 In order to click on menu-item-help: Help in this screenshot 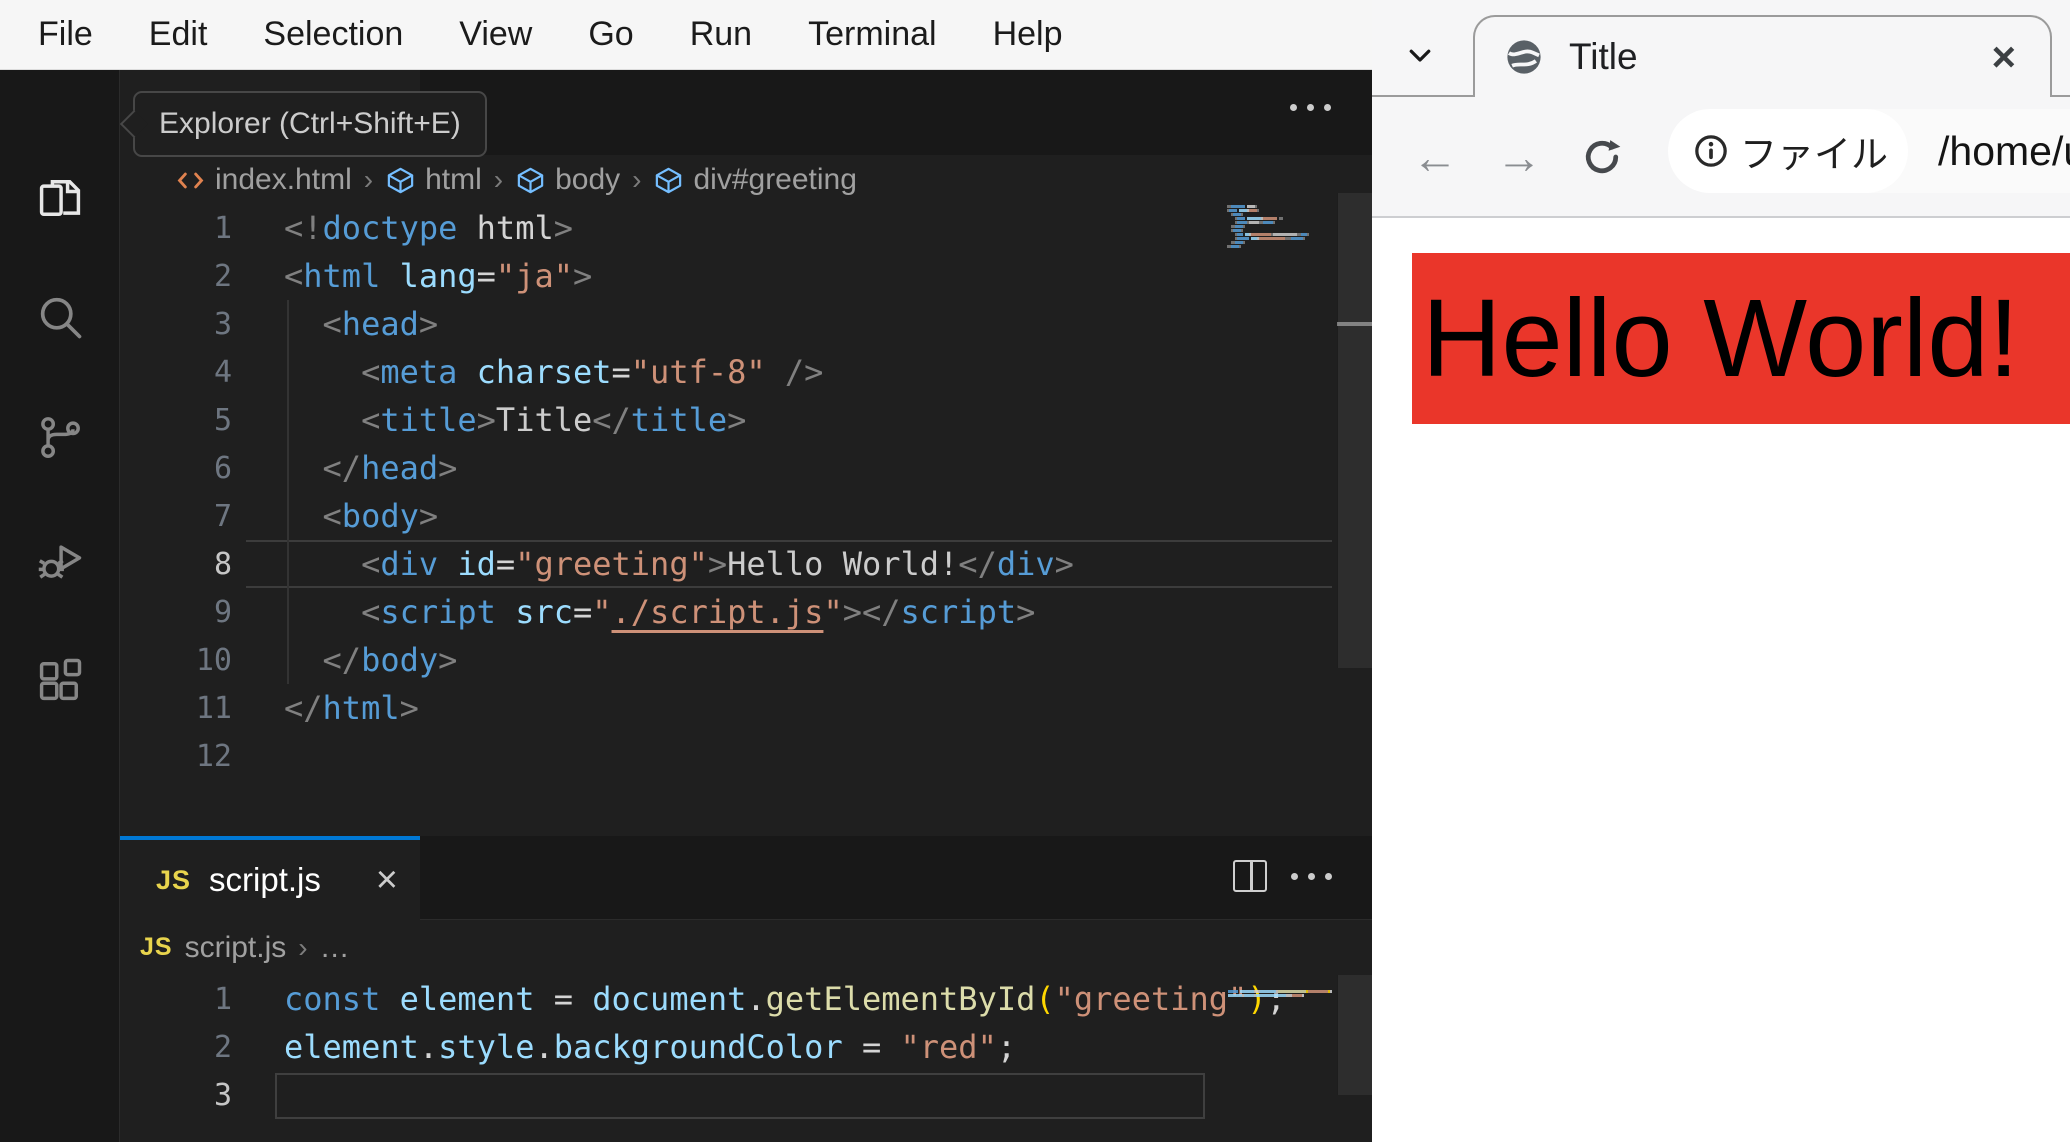, I will do `click(1028, 34)`.